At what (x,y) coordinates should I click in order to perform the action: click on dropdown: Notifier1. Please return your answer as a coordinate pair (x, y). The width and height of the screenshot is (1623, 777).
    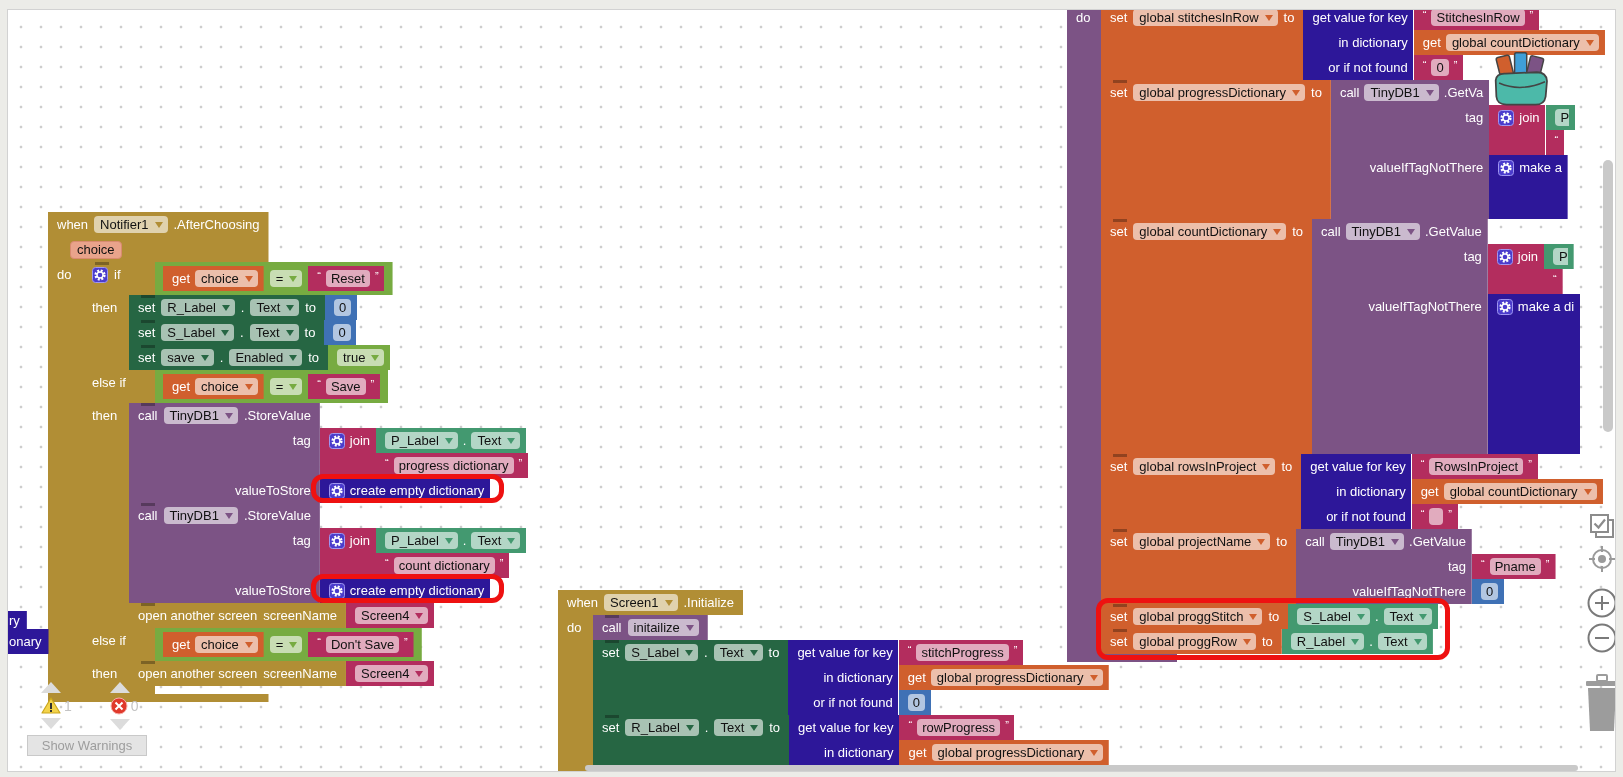
    Looking at the image, I should click on (131, 224).